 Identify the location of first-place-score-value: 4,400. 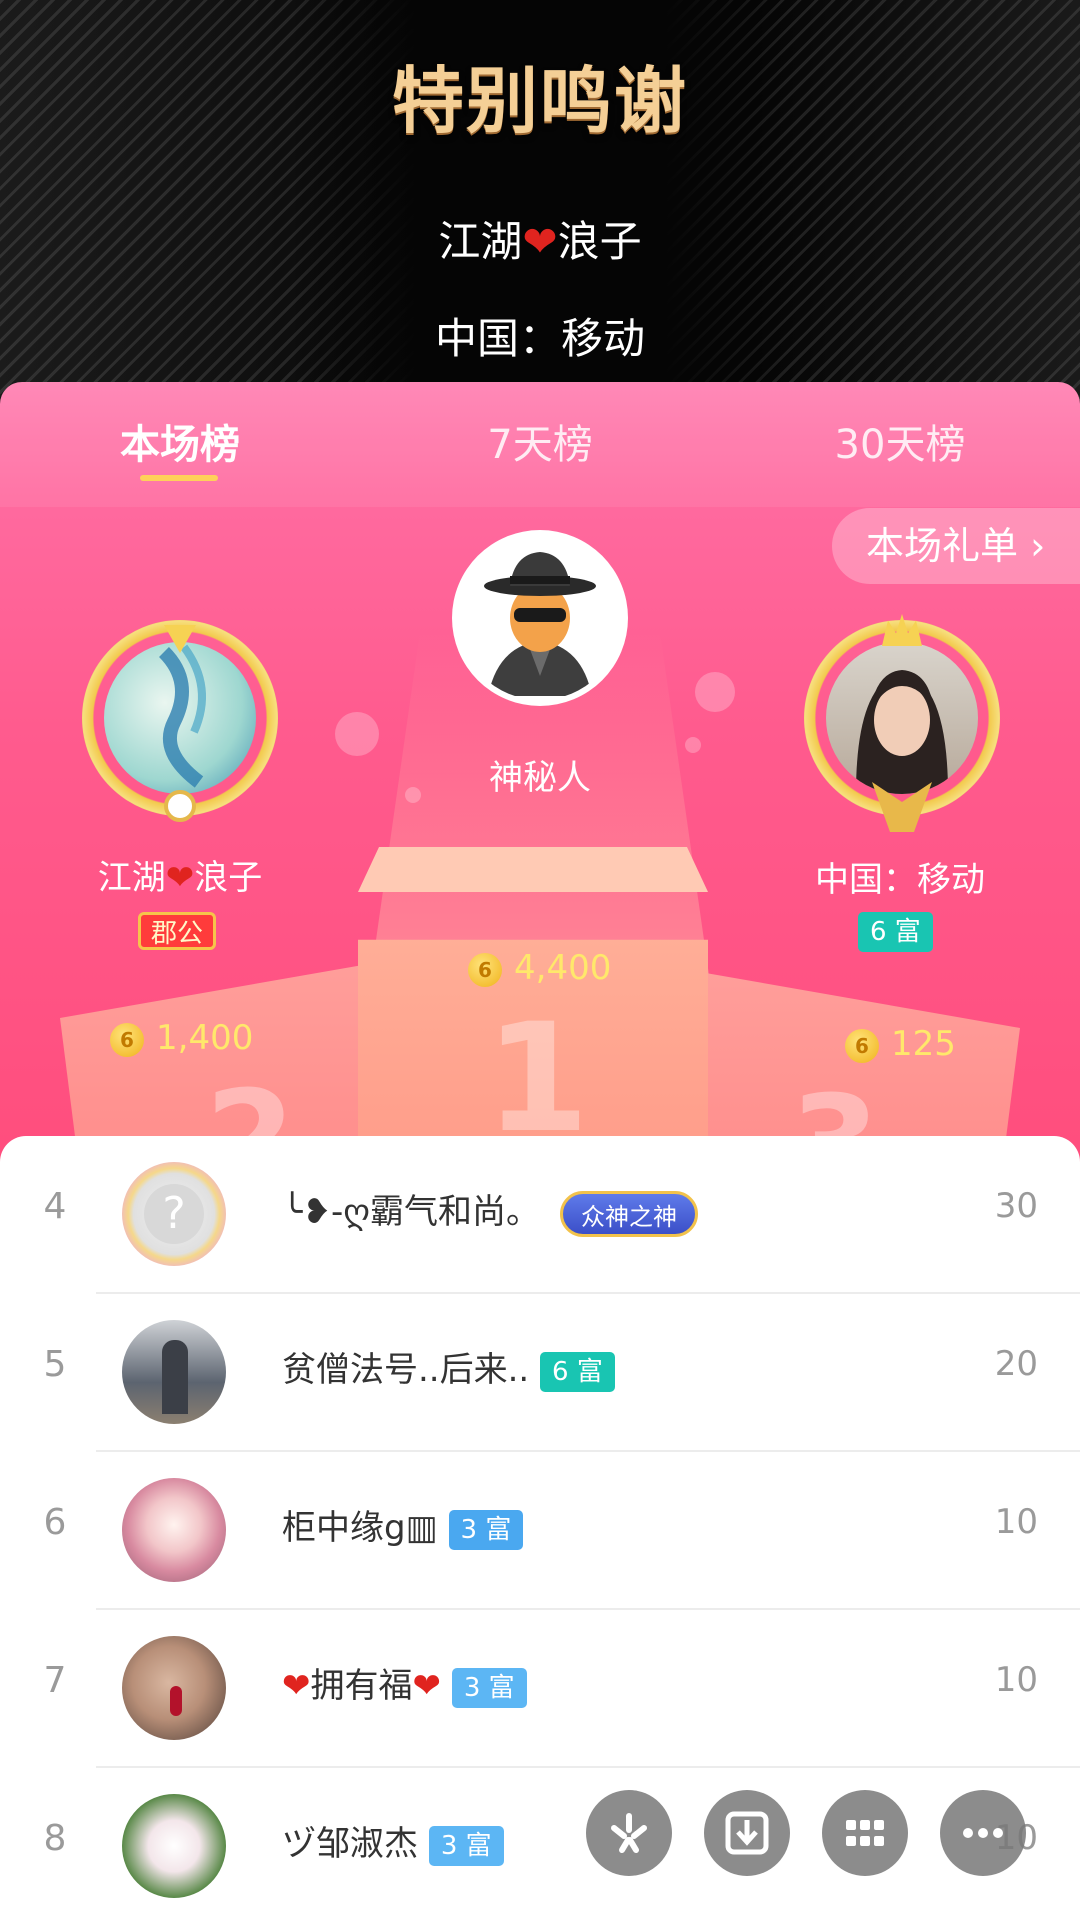
(563, 968).